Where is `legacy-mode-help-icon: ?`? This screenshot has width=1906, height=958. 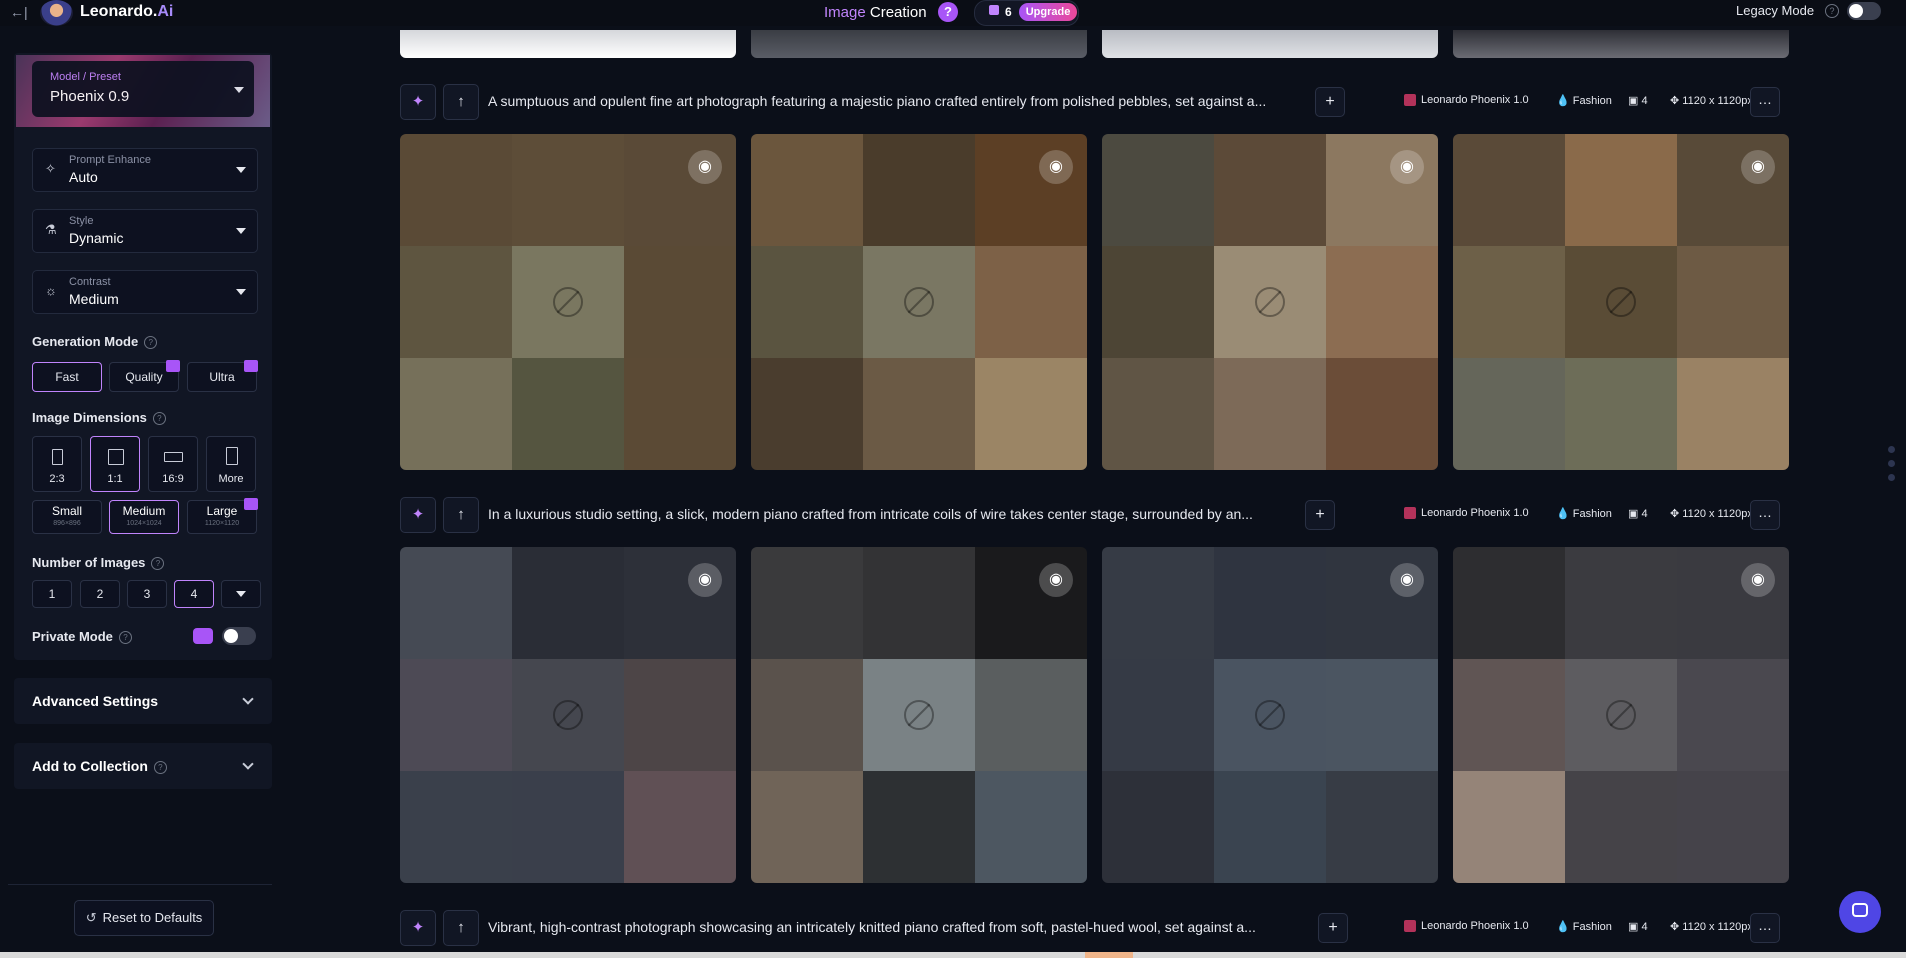 legacy-mode-help-icon: ? is located at coordinates (1832, 11).